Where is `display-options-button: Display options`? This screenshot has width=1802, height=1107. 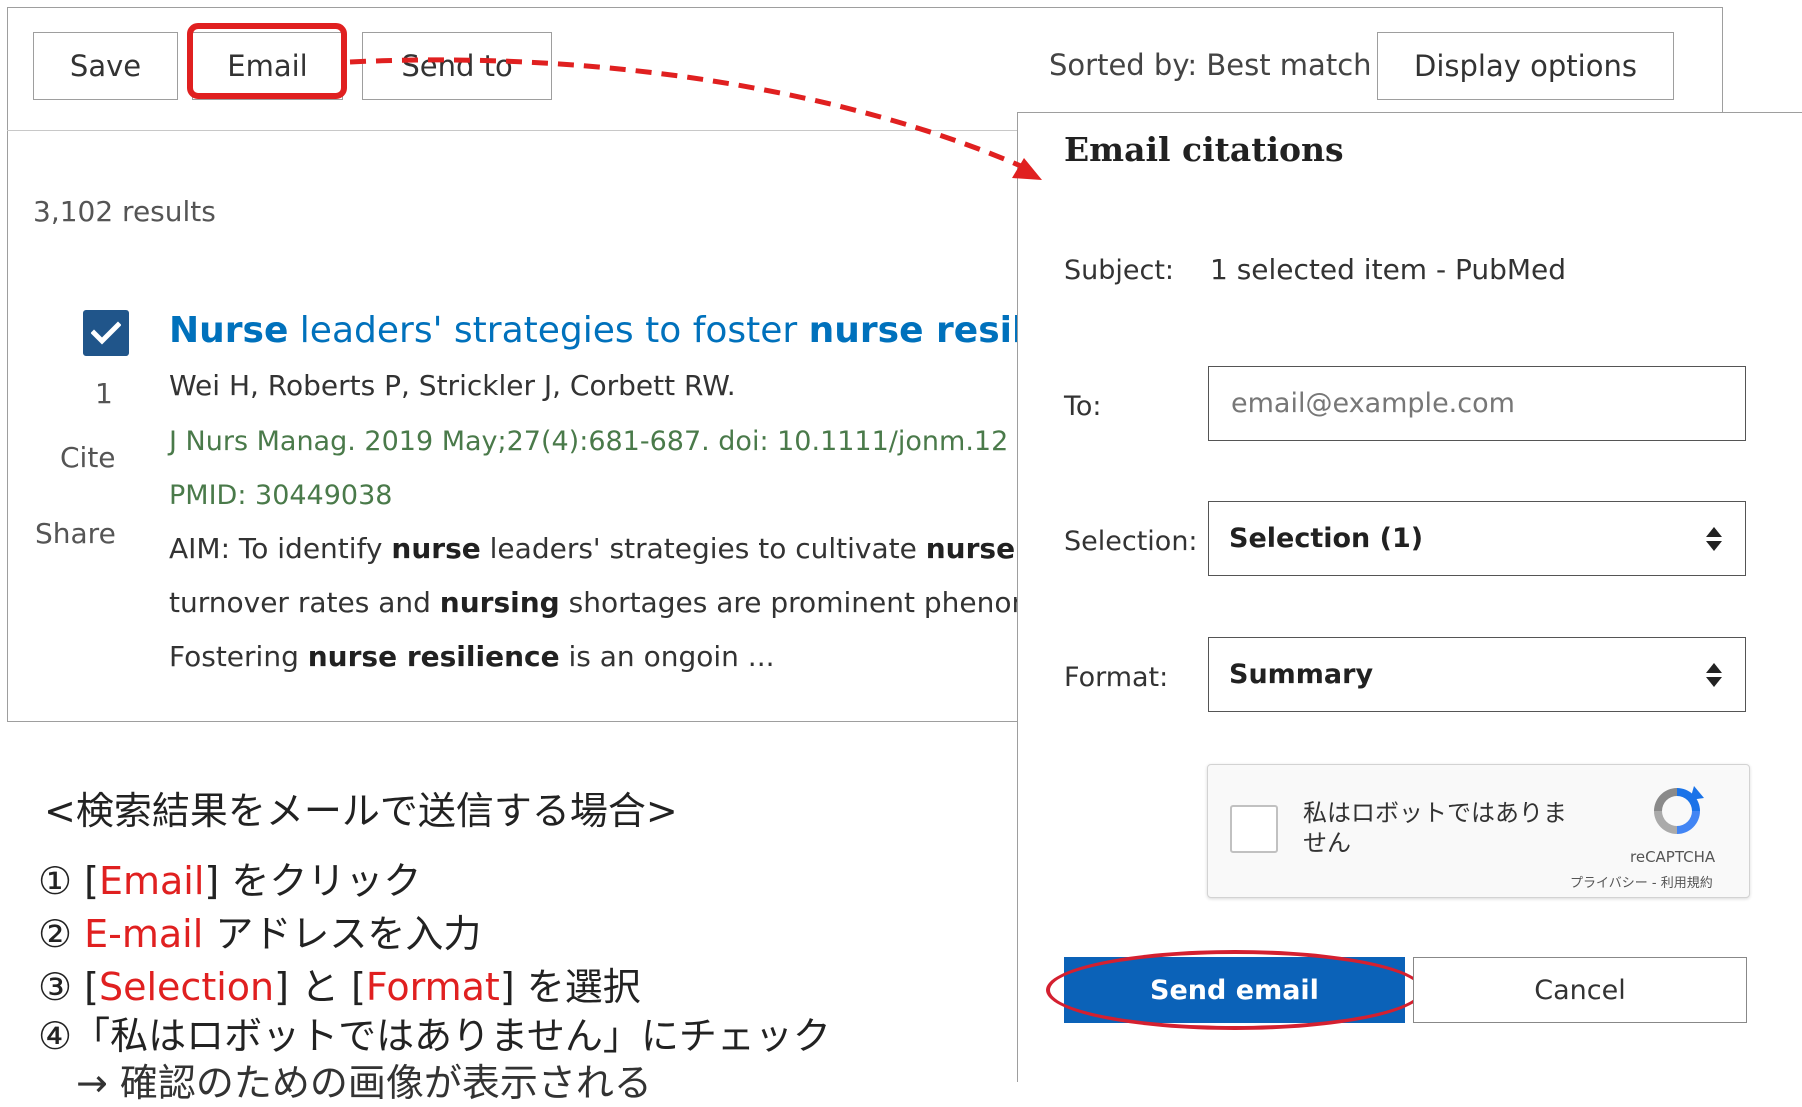 display-options-button: Display options is located at coordinates (1525, 66).